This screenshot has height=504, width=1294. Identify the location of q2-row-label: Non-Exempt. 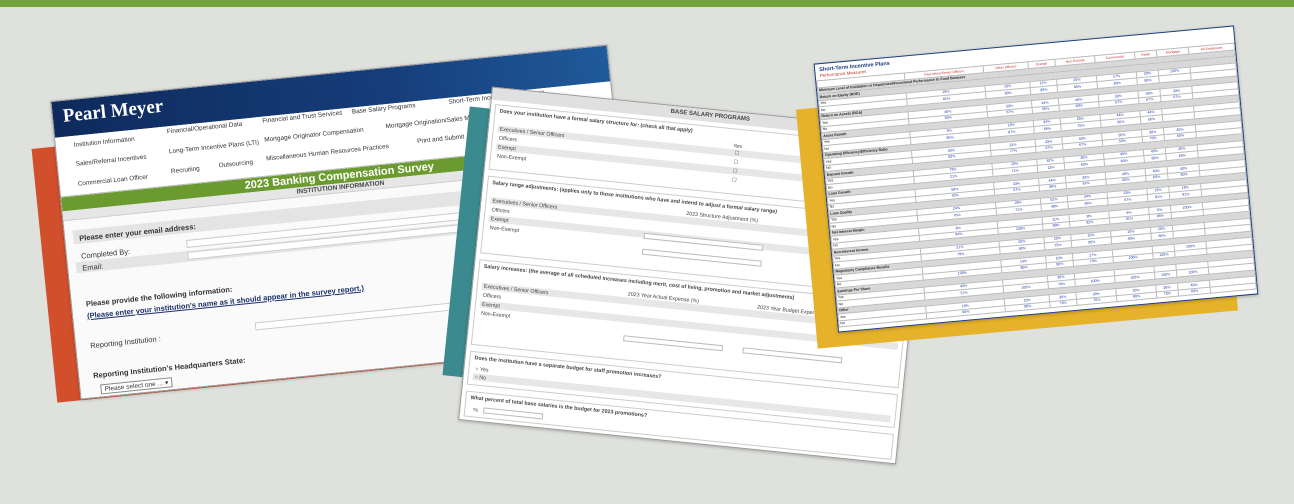
(504, 230).